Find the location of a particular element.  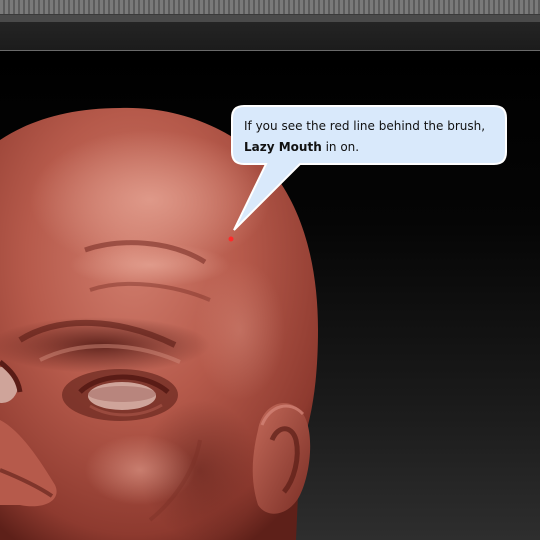

tooltip-line-2: Lazy Mouth in on. is located at coordinates (371, 147).